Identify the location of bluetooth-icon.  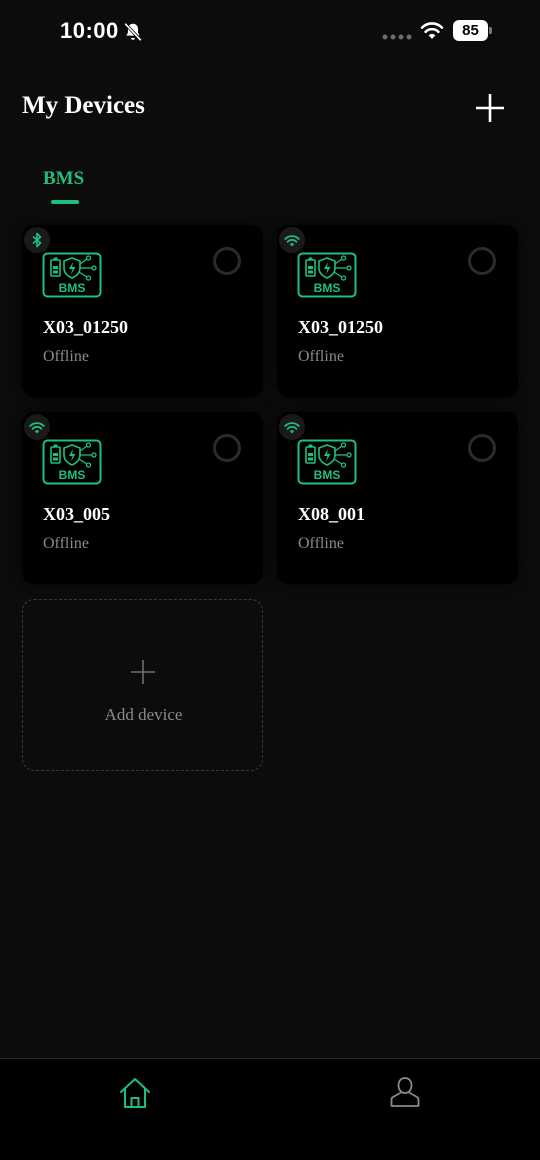
(37, 240).